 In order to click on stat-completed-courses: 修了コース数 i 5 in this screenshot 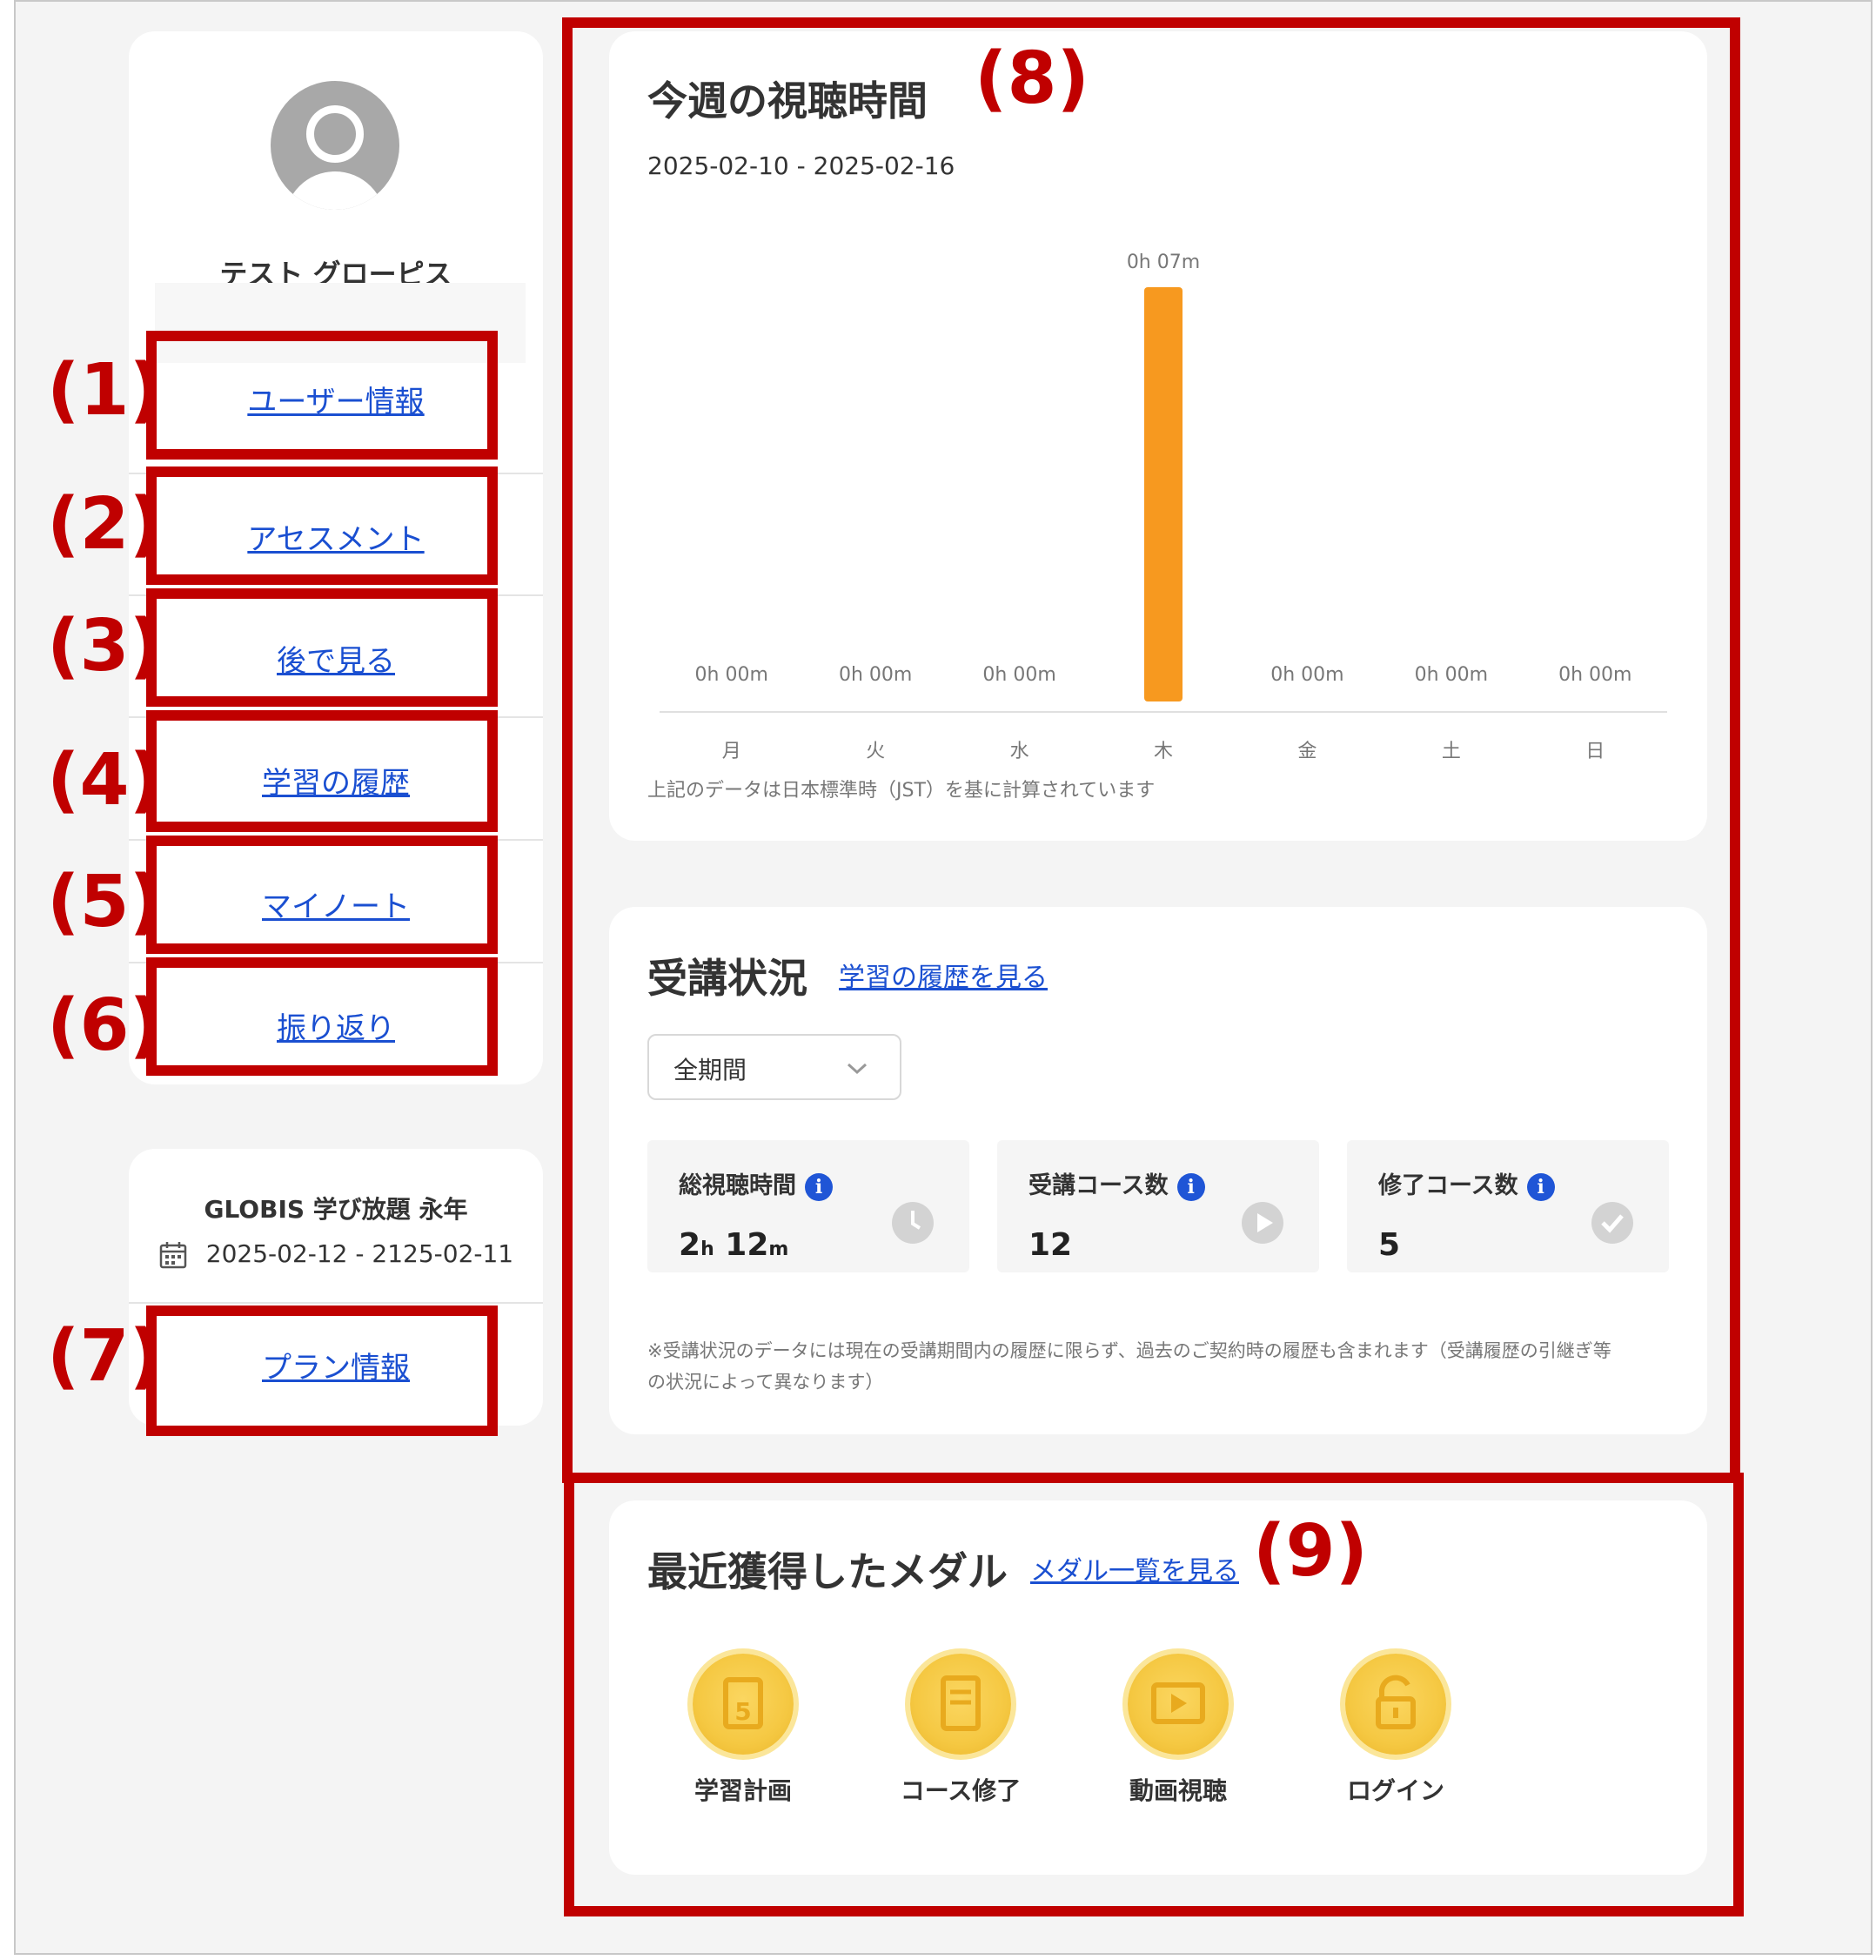, I will do `click(1508, 1206)`.